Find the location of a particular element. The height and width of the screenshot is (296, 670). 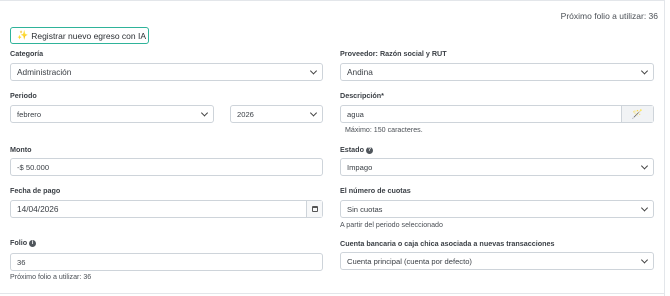

folio-input: 36 is located at coordinates (166, 262).